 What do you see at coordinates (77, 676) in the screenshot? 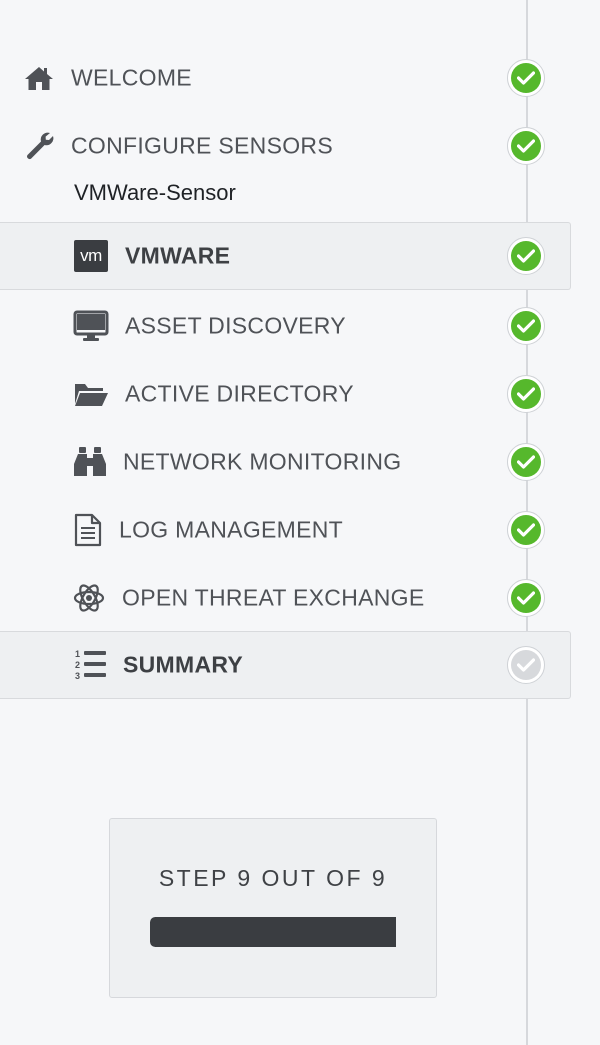
I see `svg-text: 3` at bounding box center [77, 676].